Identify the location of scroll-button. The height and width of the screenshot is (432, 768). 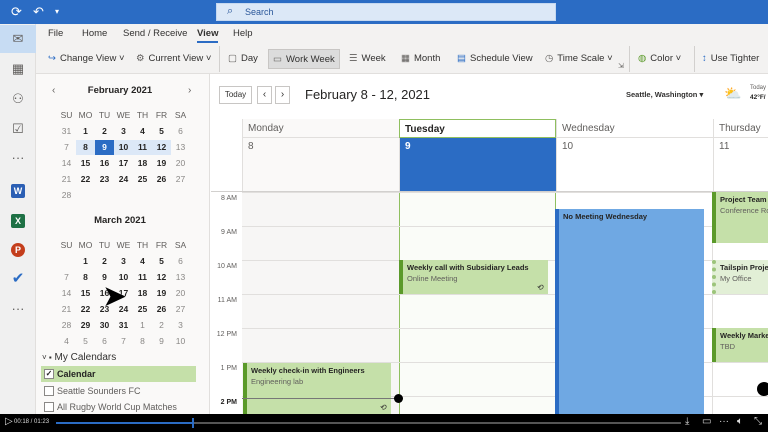
(762, 389).